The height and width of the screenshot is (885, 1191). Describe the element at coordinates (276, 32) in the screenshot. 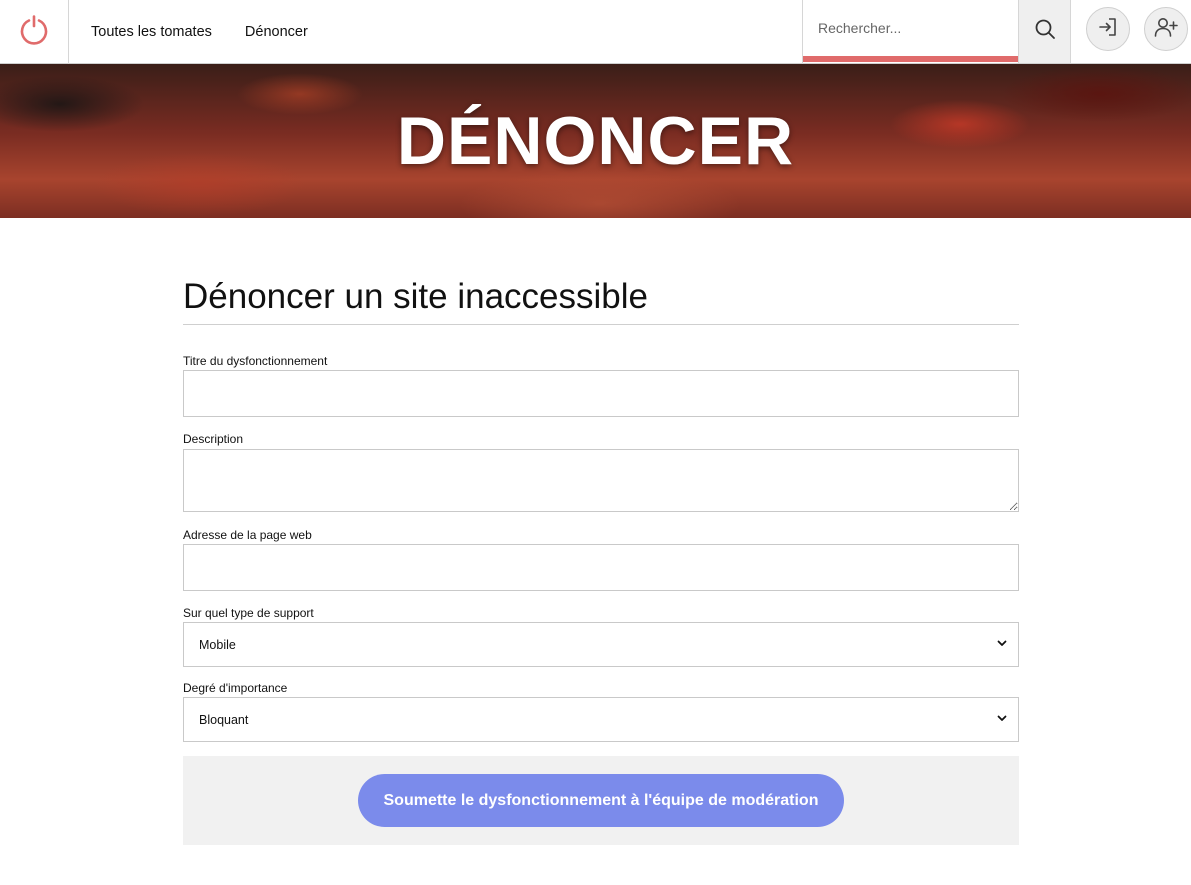

I see `nav-link-report: Dénoncer` at that location.